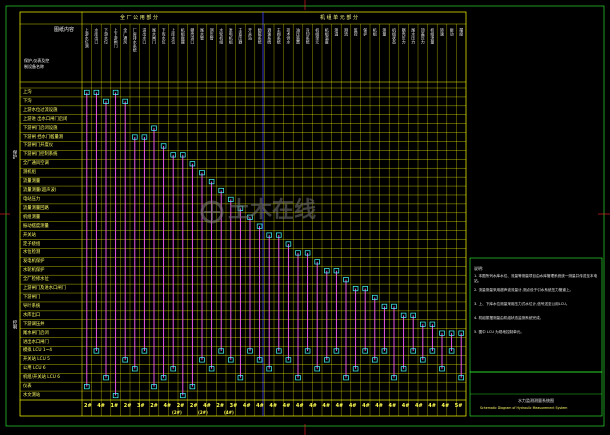  What do you see at coordinates (355, 32) in the screenshot?
I see `column-header: 监控` at bounding box center [355, 32].